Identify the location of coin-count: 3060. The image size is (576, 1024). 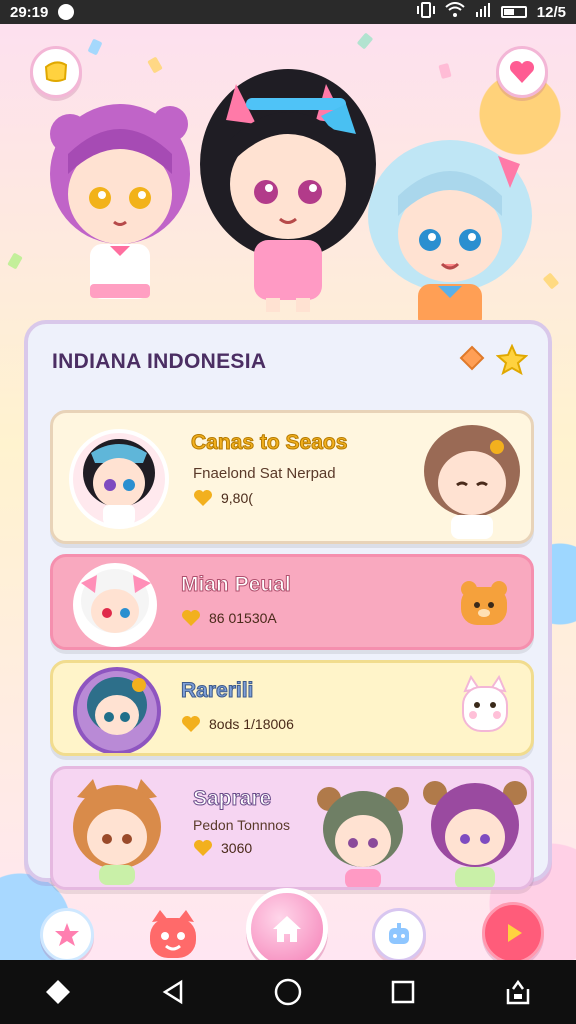
(222, 848).